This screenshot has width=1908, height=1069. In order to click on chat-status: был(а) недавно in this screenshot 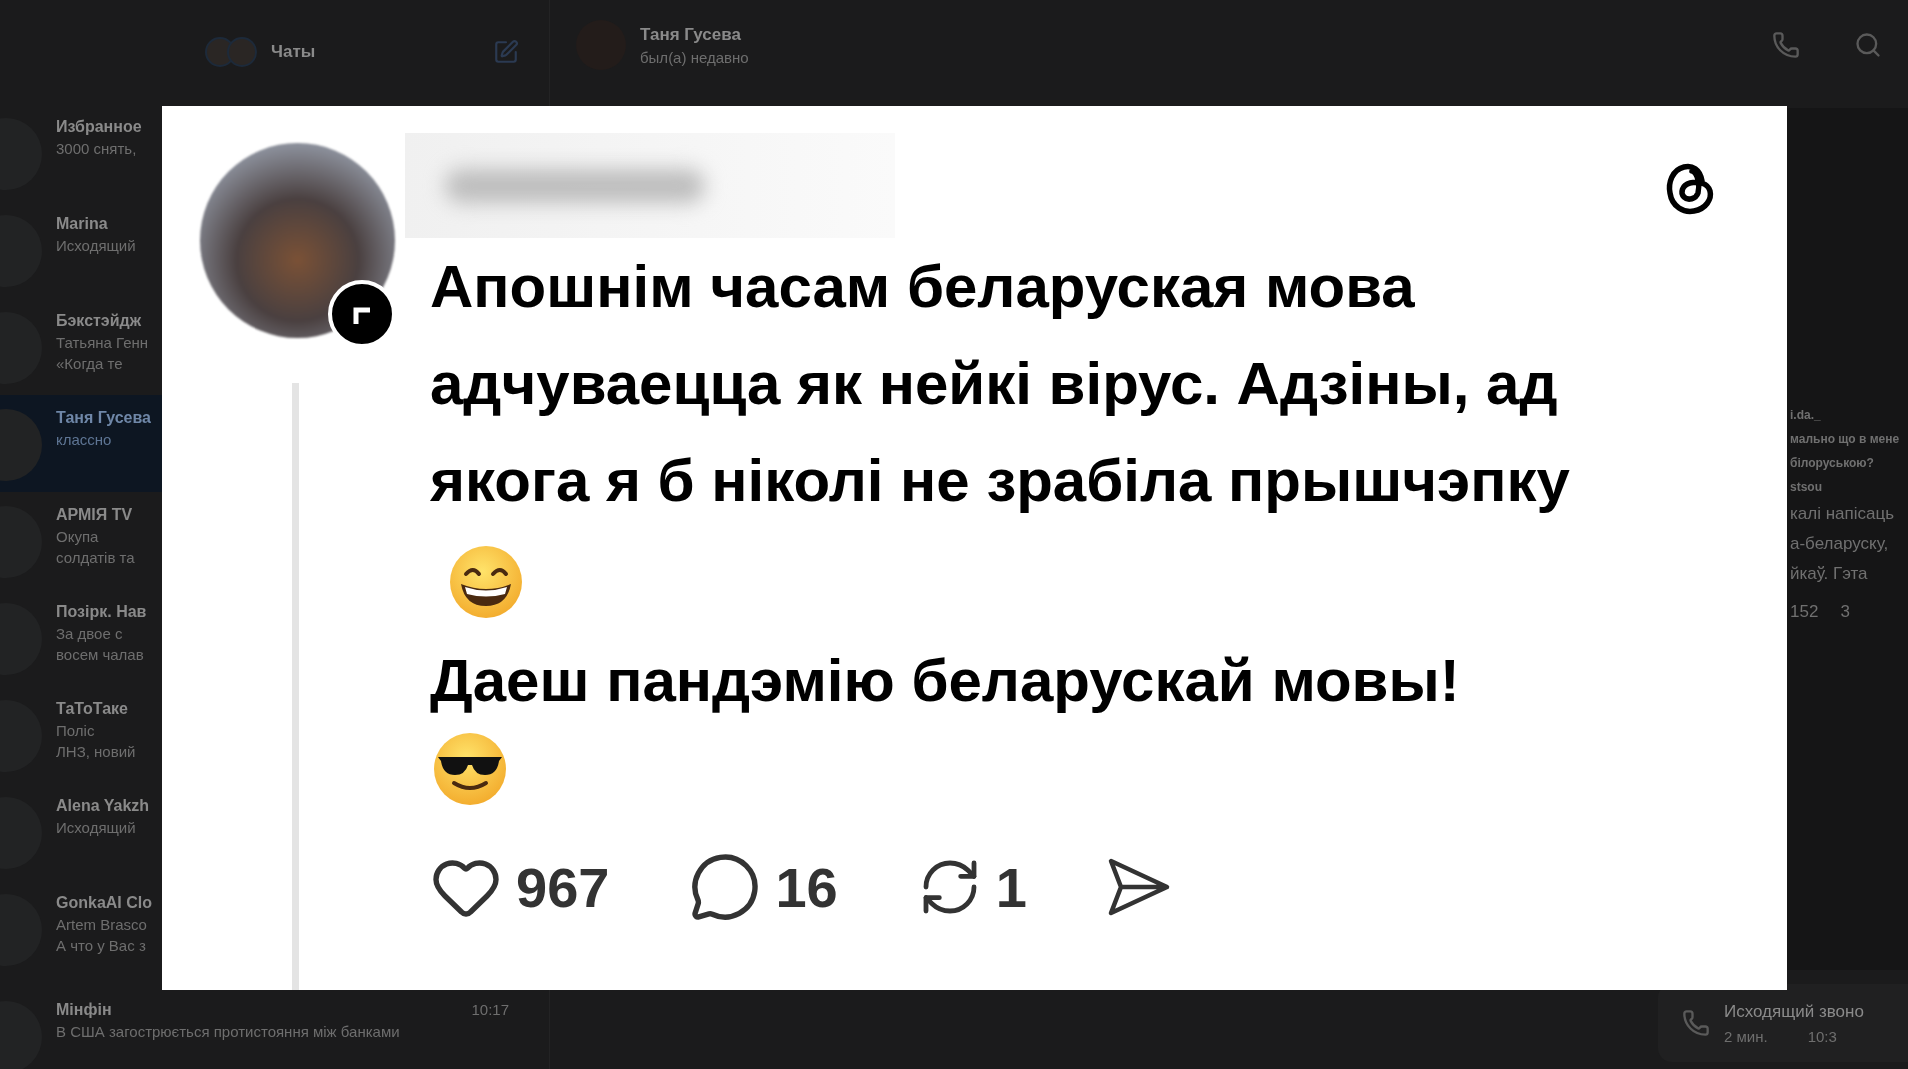, I will do `click(695, 57)`.